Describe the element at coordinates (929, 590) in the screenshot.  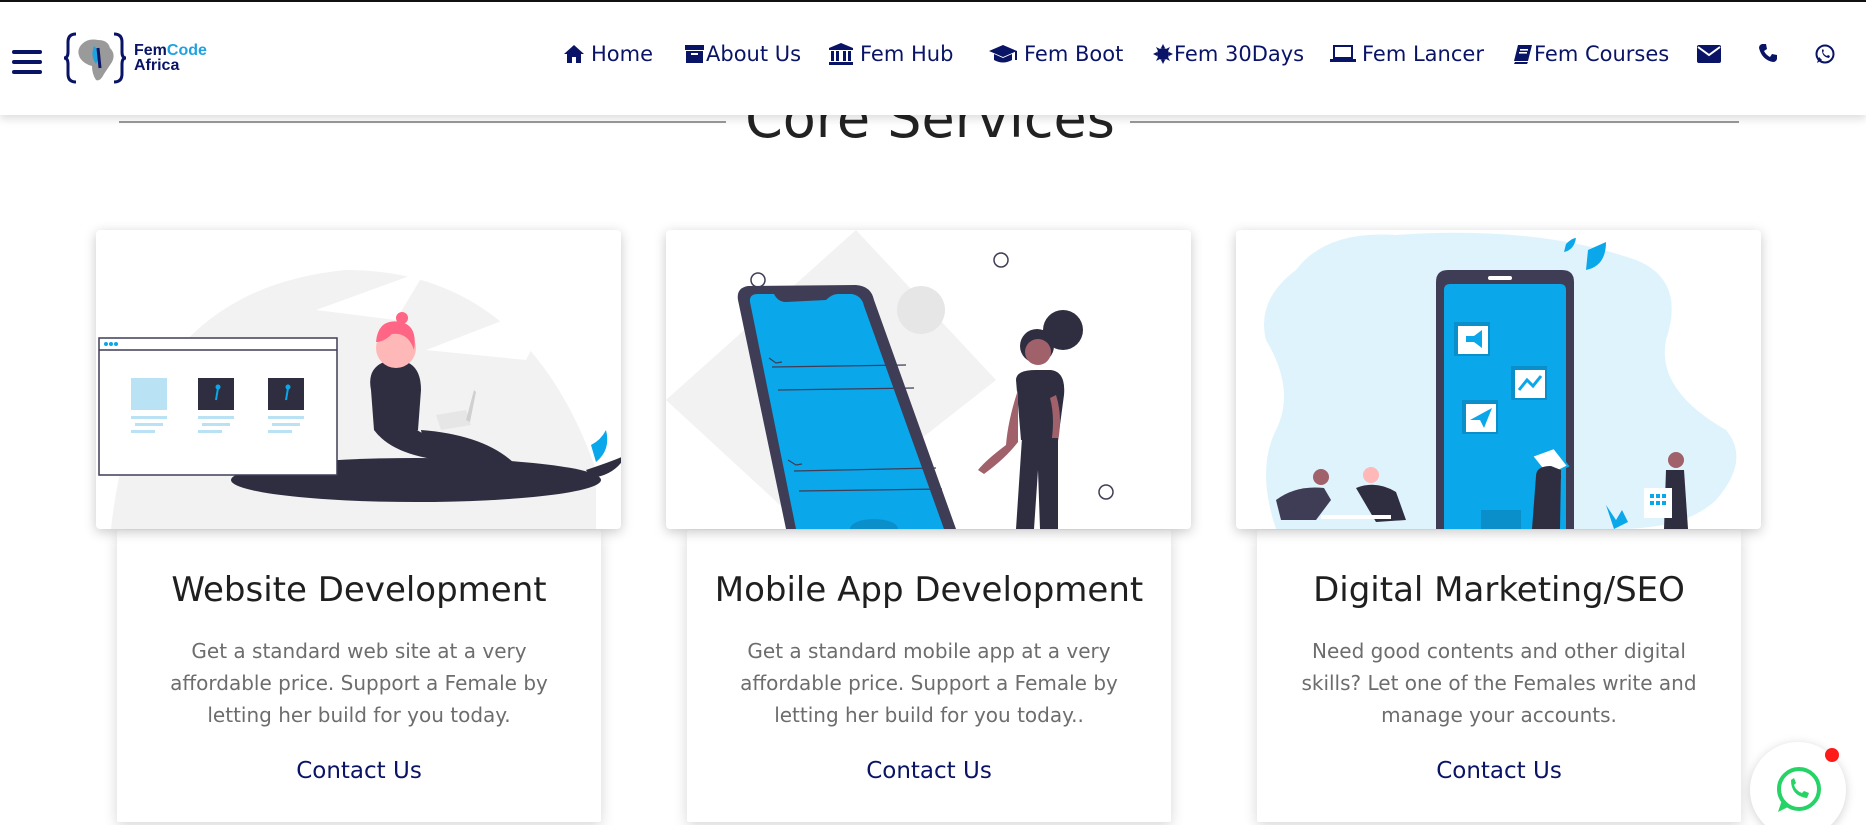
I see `card-title: Mobile App Development` at that location.